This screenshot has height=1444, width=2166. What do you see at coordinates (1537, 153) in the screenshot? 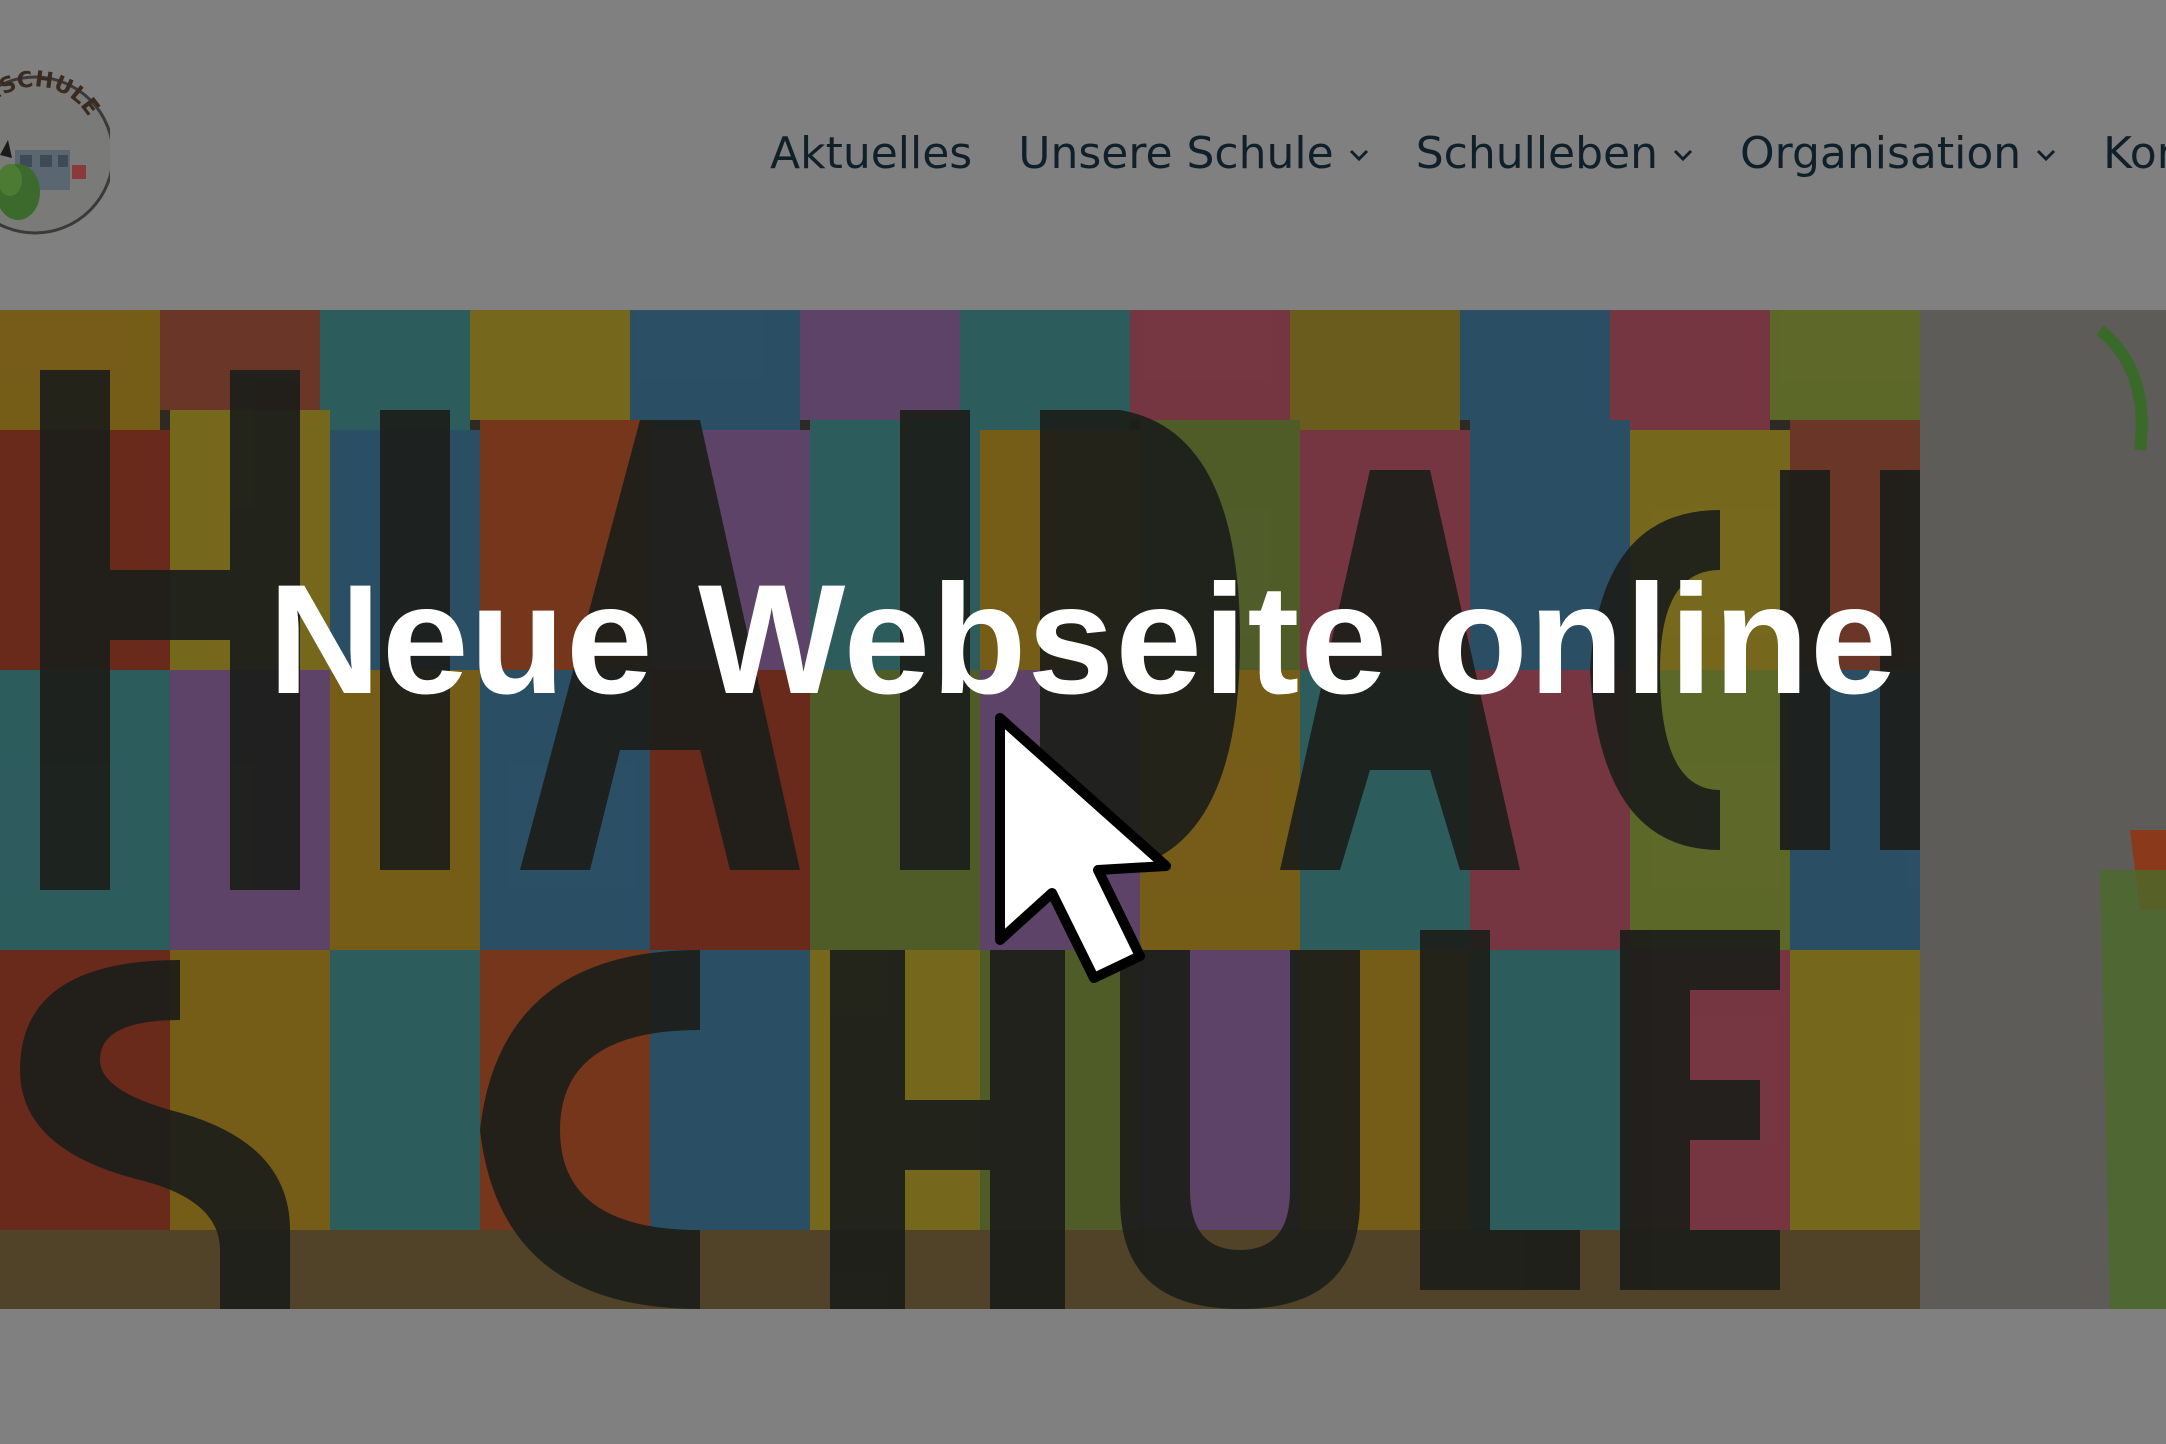
I see `nav-label: Schulleben` at bounding box center [1537, 153].